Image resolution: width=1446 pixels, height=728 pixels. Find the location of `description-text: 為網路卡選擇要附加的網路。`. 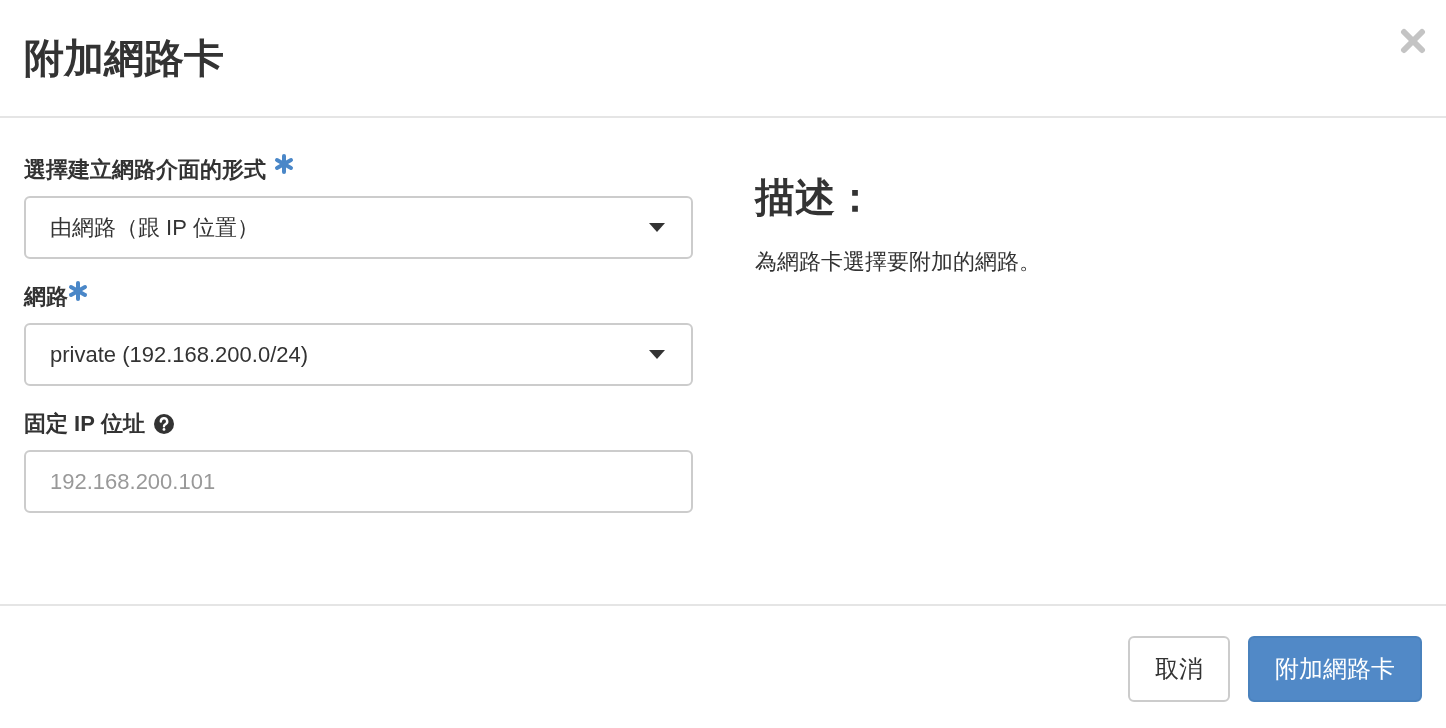

description-text: 為網路卡選擇要附加的網路。 is located at coordinates (898, 262).